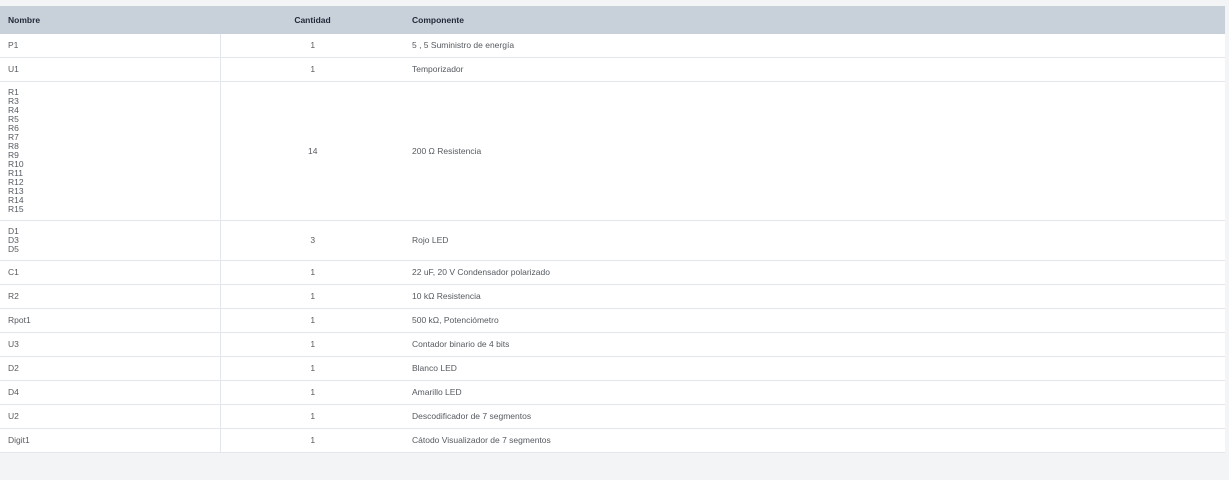  I want to click on designator: C1, so click(13, 272).